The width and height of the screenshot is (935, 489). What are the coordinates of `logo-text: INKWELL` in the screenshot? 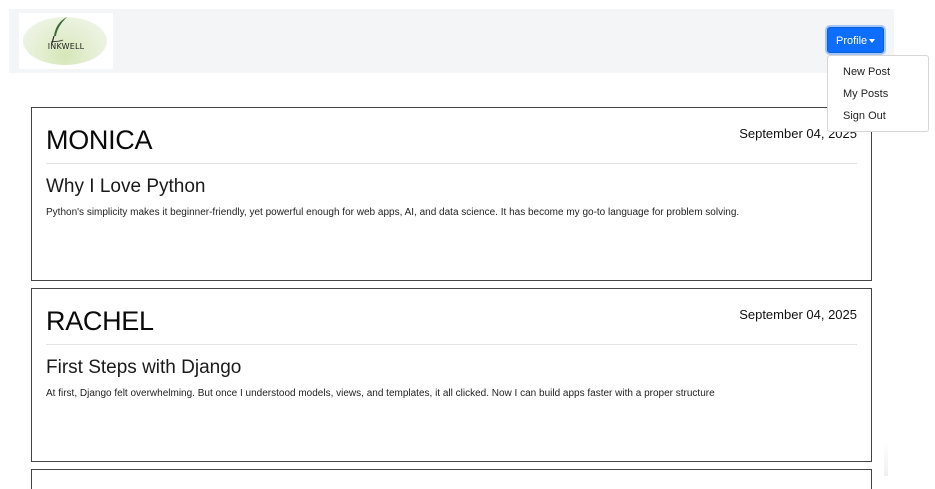 It's located at (66, 46).